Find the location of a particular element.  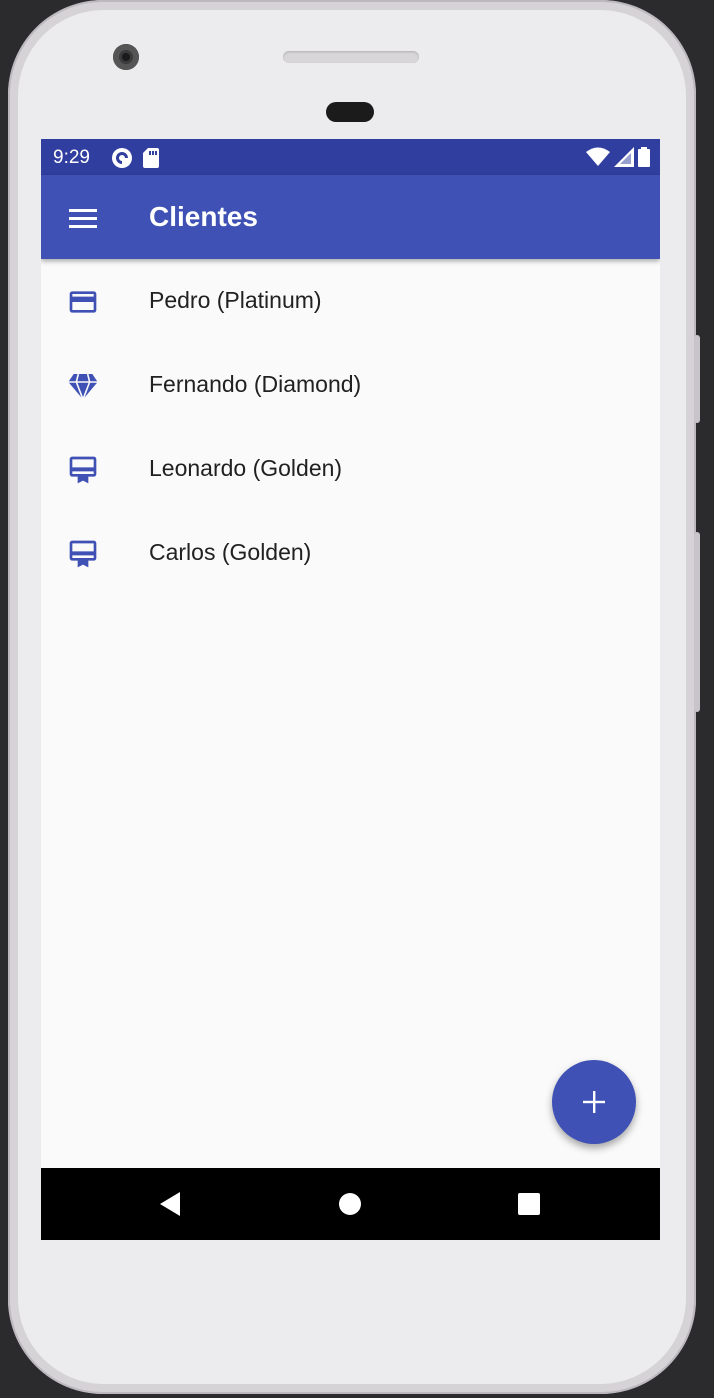

front-camera is located at coordinates (126, 57).